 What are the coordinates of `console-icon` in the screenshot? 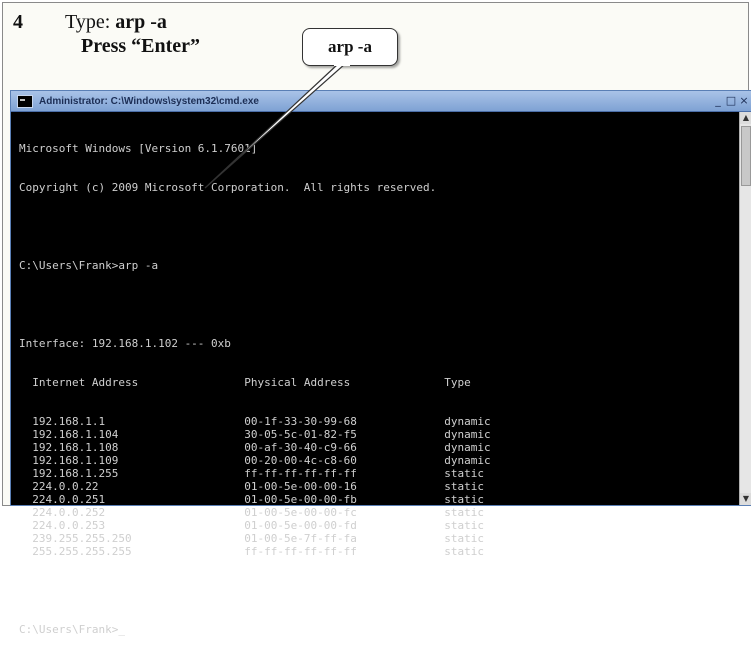 It's located at (25, 101).